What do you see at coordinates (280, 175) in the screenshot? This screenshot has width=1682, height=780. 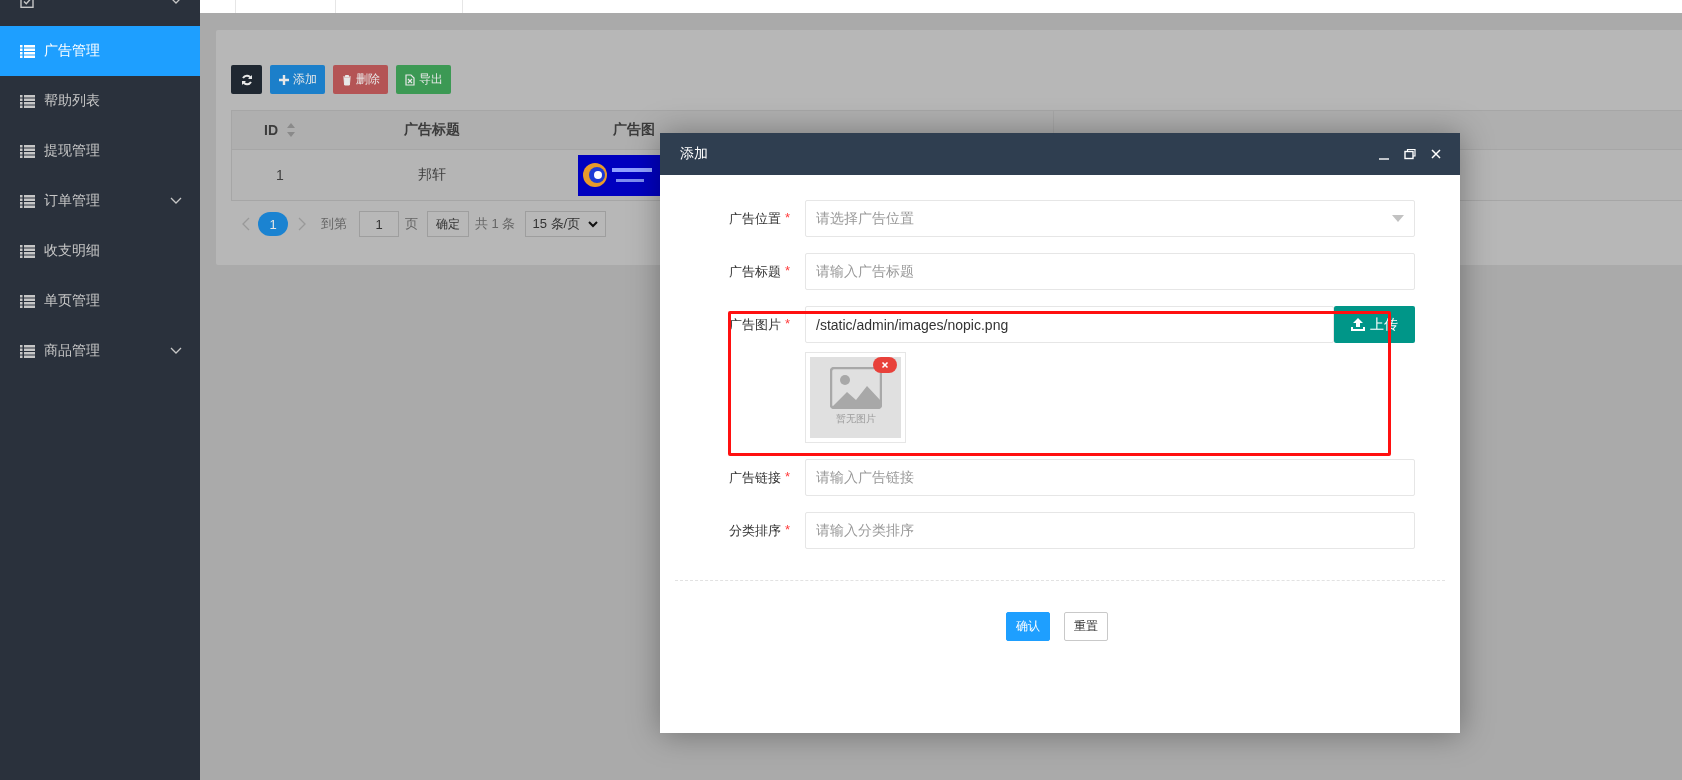 I see `table-cell: 1` at bounding box center [280, 175].